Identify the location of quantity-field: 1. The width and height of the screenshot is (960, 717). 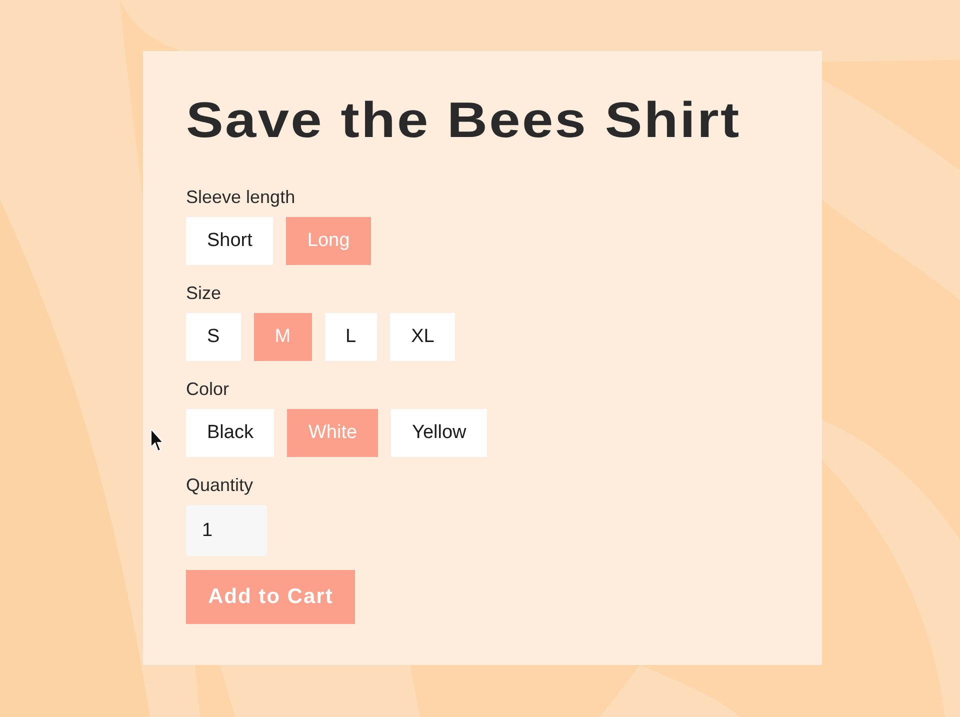
(226, 530).